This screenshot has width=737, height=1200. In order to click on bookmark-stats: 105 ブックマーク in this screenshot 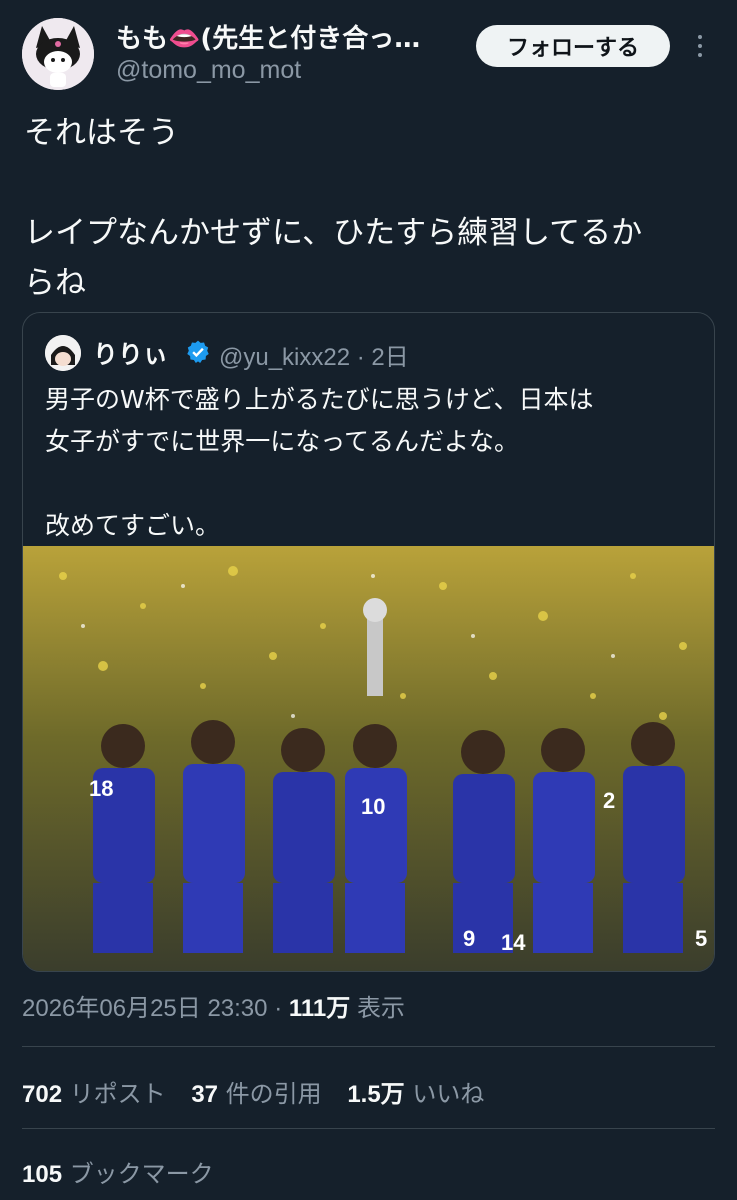, I will do `click(127, 1171)`.